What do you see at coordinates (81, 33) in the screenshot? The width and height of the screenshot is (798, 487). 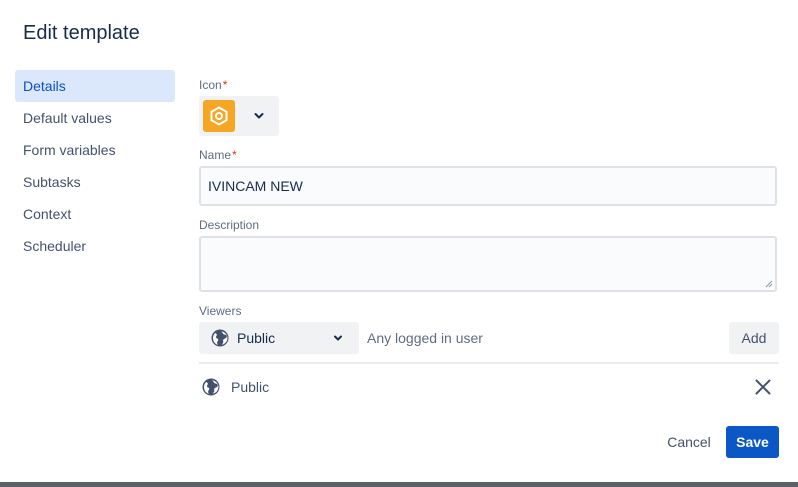 I see `dialog-title: Edit template` at bounding box center [81, 33].